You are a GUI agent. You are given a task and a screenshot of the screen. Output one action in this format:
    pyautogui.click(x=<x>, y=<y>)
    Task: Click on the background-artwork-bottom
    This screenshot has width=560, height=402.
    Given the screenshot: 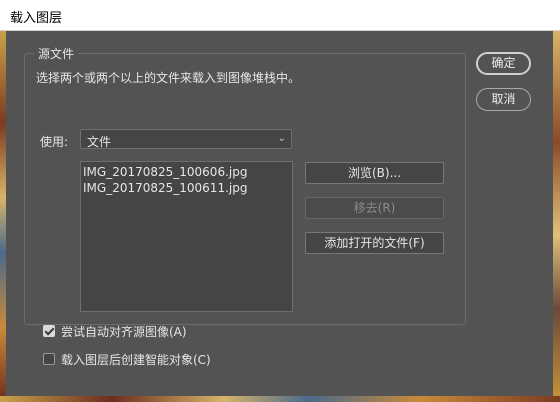 What is the action you would take?
    pyautogui.click(x=280, y=399)
    